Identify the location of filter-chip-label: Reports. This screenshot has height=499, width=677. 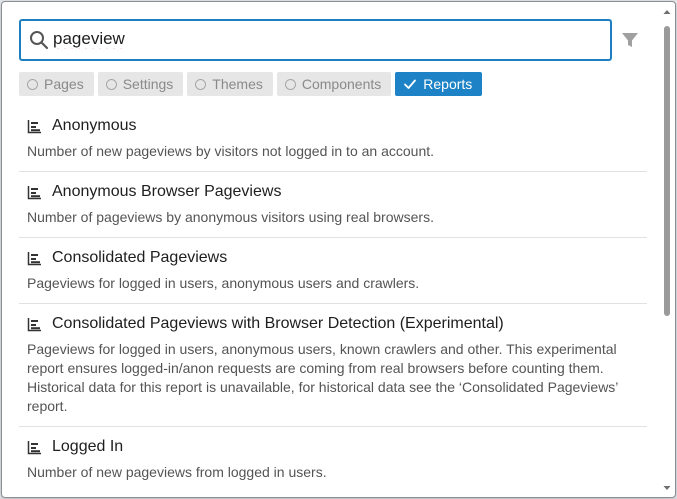
(448, 84).